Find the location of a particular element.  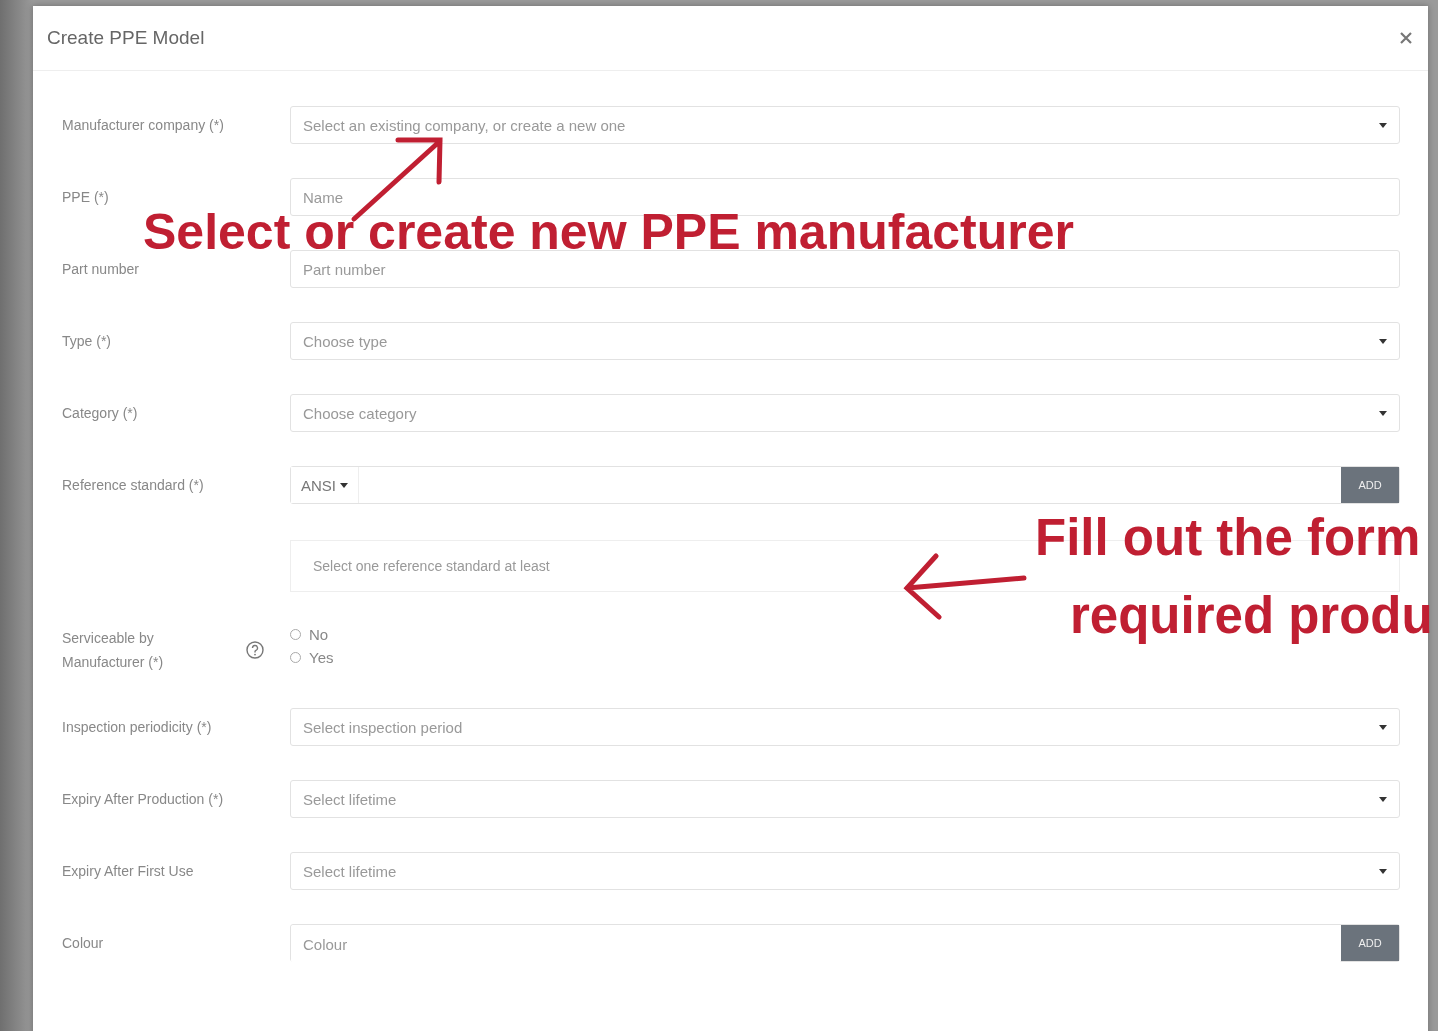

field-label: Category (*) is located at coordinates (100, 413).